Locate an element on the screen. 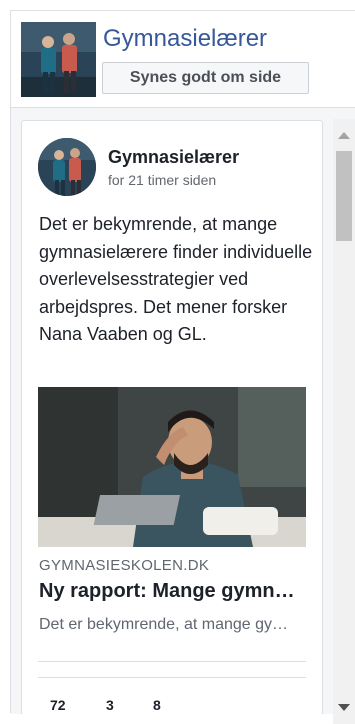 This screenshot has height=724, width=355. post-author: Gymnasielærer is located at coordinates (173, 157).